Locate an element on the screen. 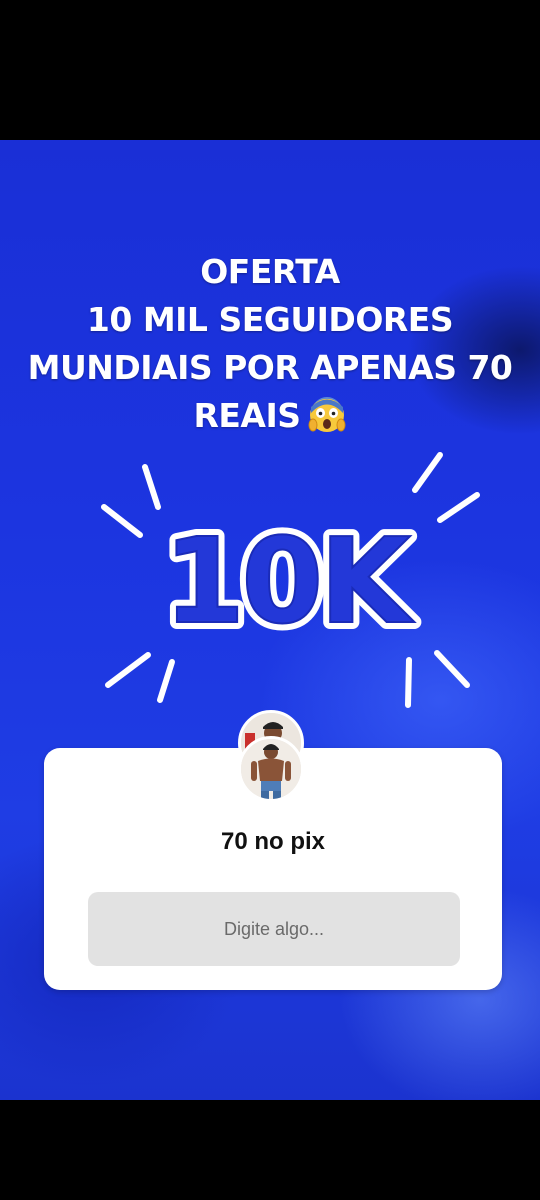 Image resolution: width=540 pixels, height=1200 pixels. headline-line: 10 MIL SEGUIDORES is located at coordinates (270, 319).